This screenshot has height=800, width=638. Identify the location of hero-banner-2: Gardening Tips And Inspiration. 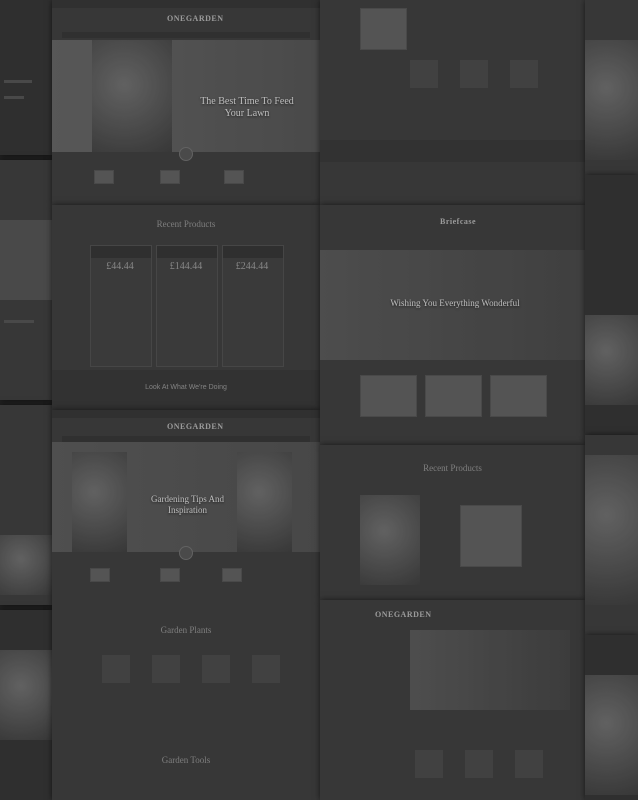
(186, 497).